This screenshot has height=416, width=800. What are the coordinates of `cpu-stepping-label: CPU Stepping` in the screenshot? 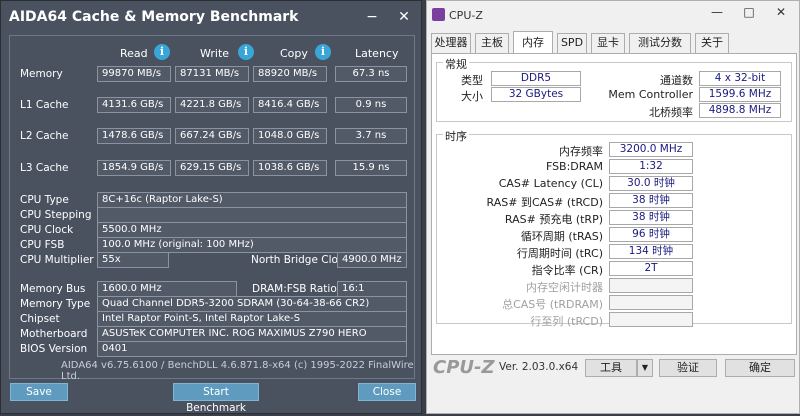 It's located at (56, 215).